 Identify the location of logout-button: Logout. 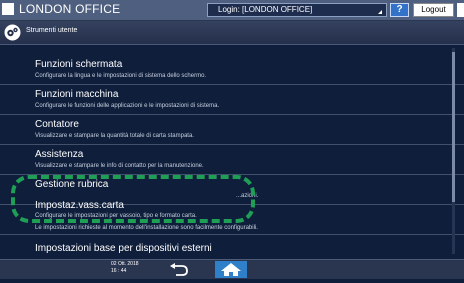
(433, 10).